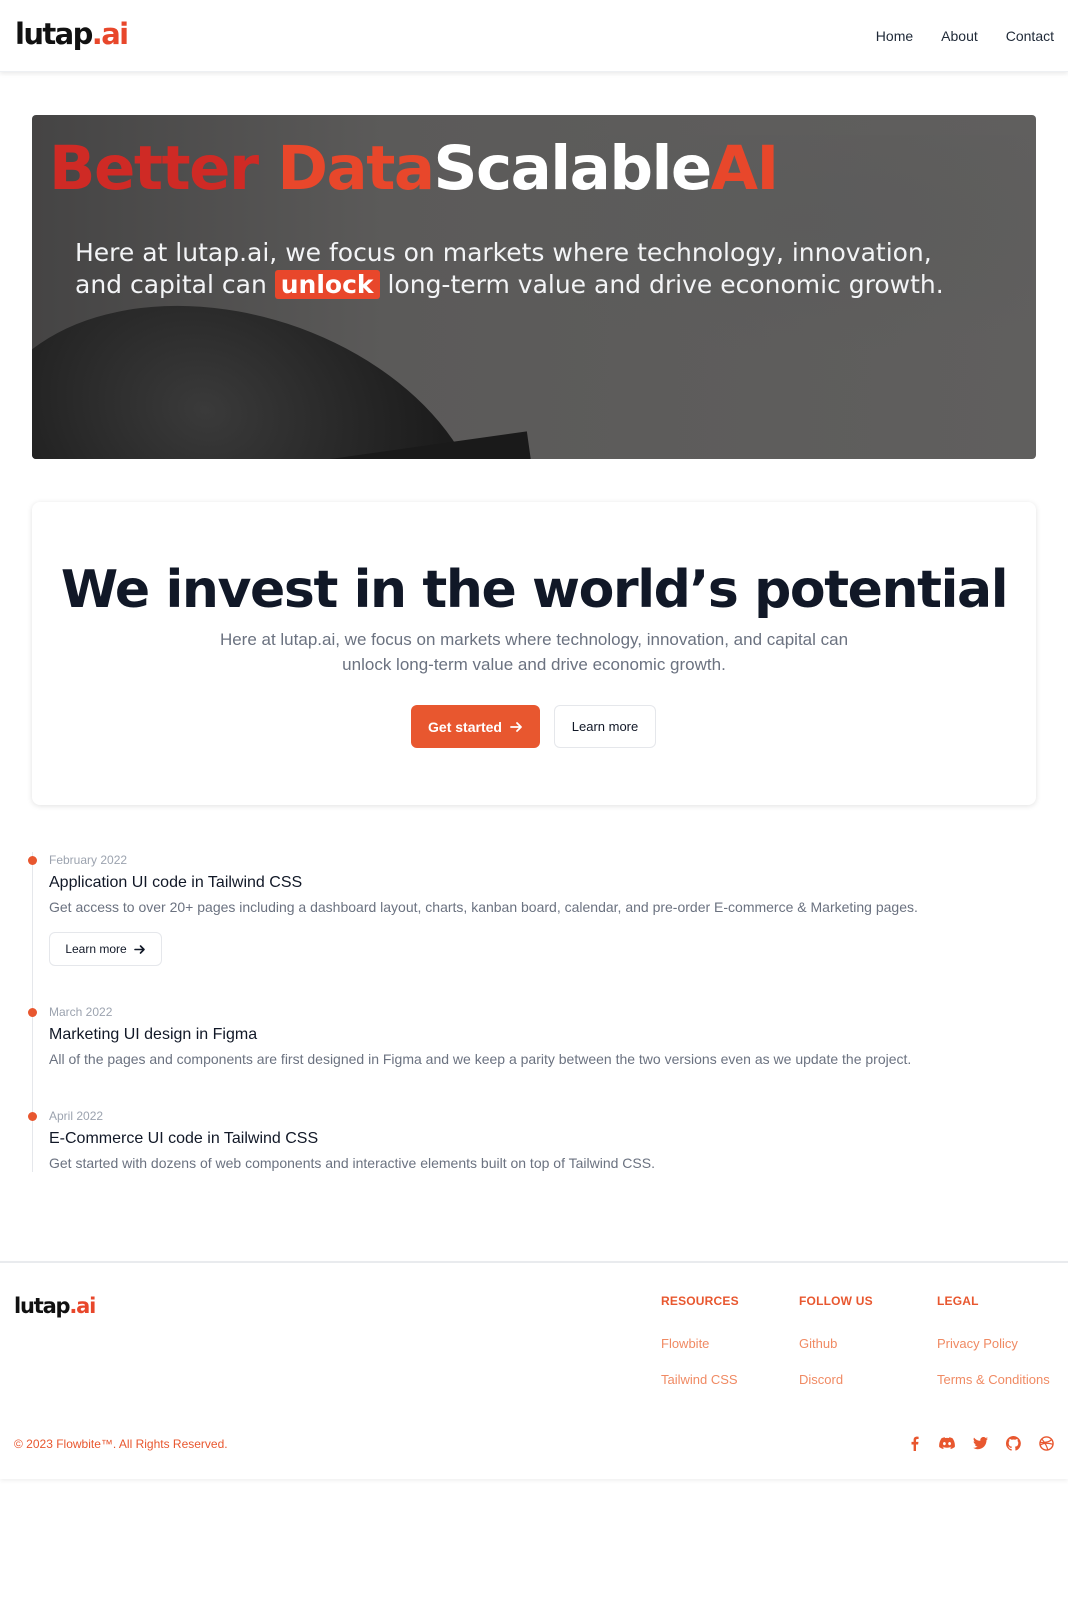 Image resolution: width=1068 pixels, height=1609 pixels. What do you see at coordinates (88, 860) in the screenshot?
I see `timeline-date: February 2022` at bounding box center [88, 860].